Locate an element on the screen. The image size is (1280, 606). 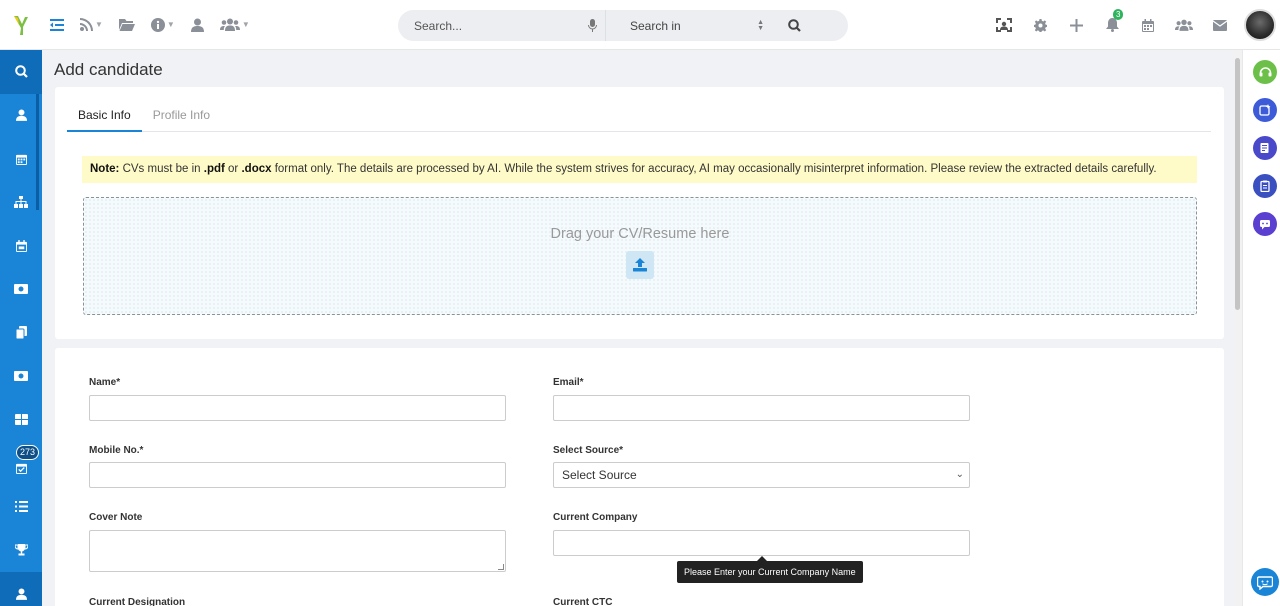
sidebar-item-candidates is located at coordinates (21, 589).